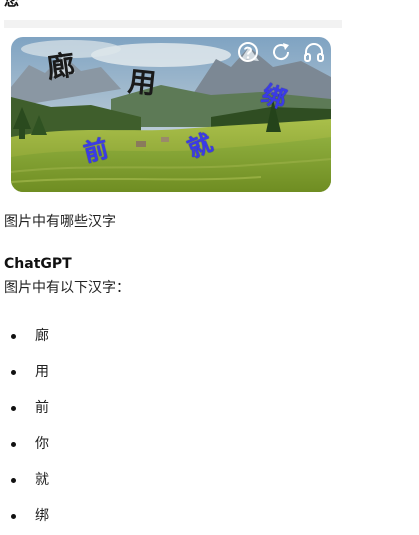  Describe the element at coordinates (61, 66) in the screenshot. I see `captcha-glyph: 廊` at that location.